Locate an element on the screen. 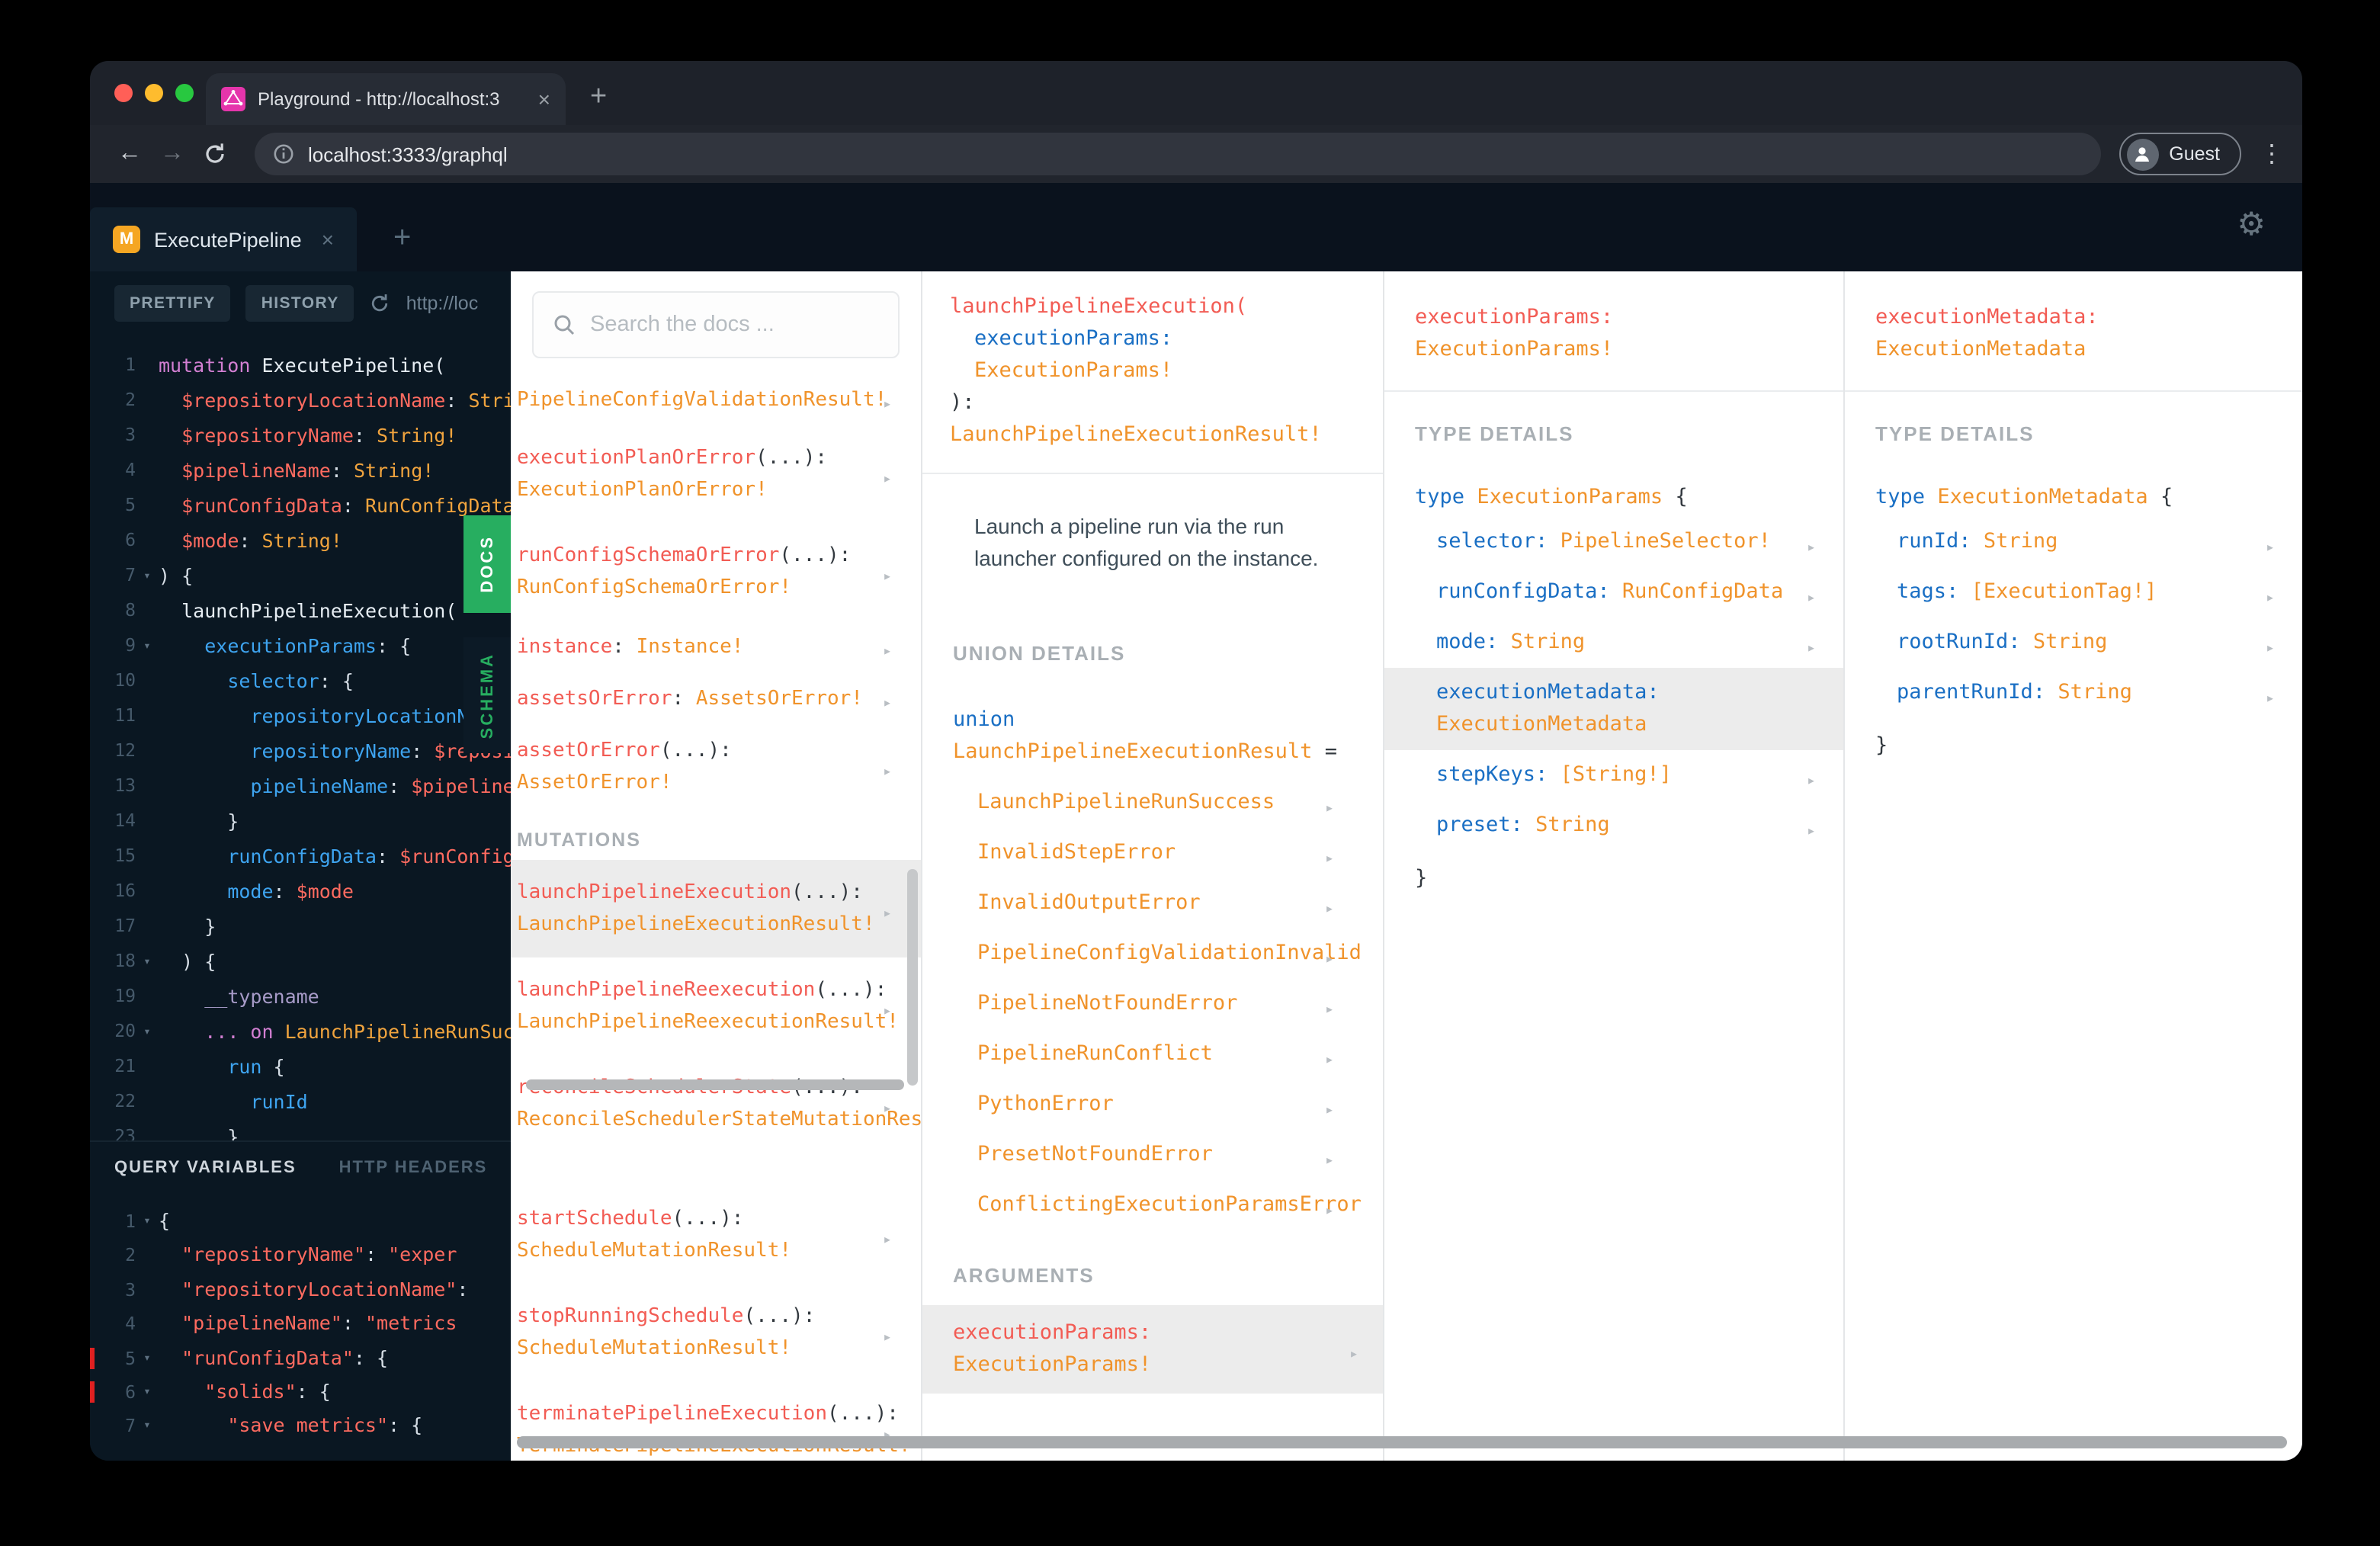 Image resolution: width=2380 pixels, height=1546 pixels. code-tokens: runConfigData: $runConfigData is located at coordinates (369, 856).